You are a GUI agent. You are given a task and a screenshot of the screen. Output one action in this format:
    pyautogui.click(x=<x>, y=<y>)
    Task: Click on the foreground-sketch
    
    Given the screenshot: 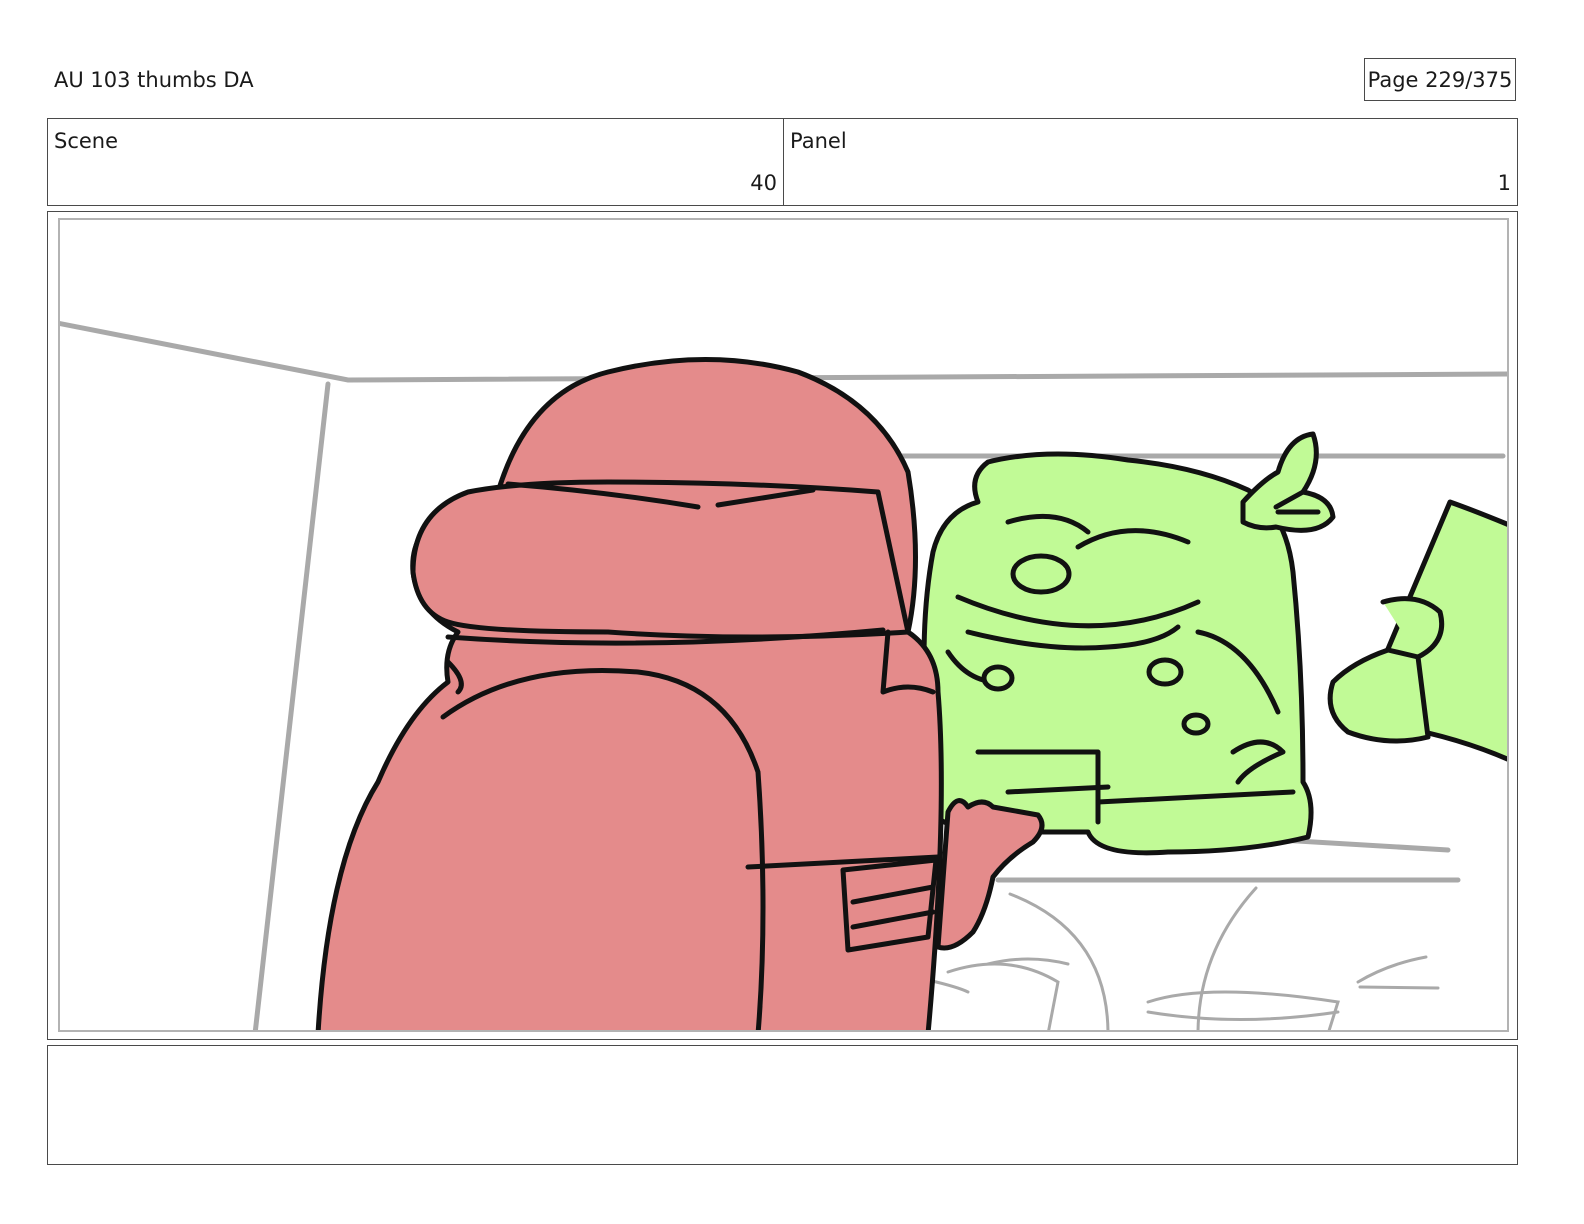 What is the action you would take?
    pyautogui.click(x=1183, y=958)
    